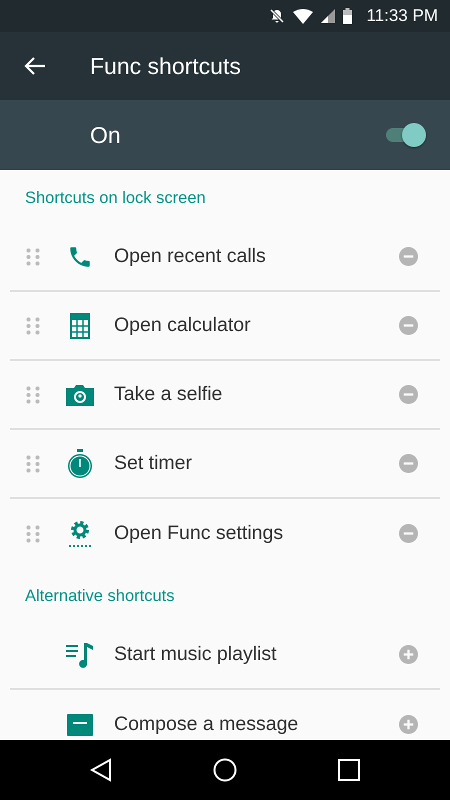 The height and width of the screenshot is (800, 450). What do you see at coordinates (402, 16) in the screenshot?
I see `clock-time: 11:33 PM` at bounding box center [402, 16].